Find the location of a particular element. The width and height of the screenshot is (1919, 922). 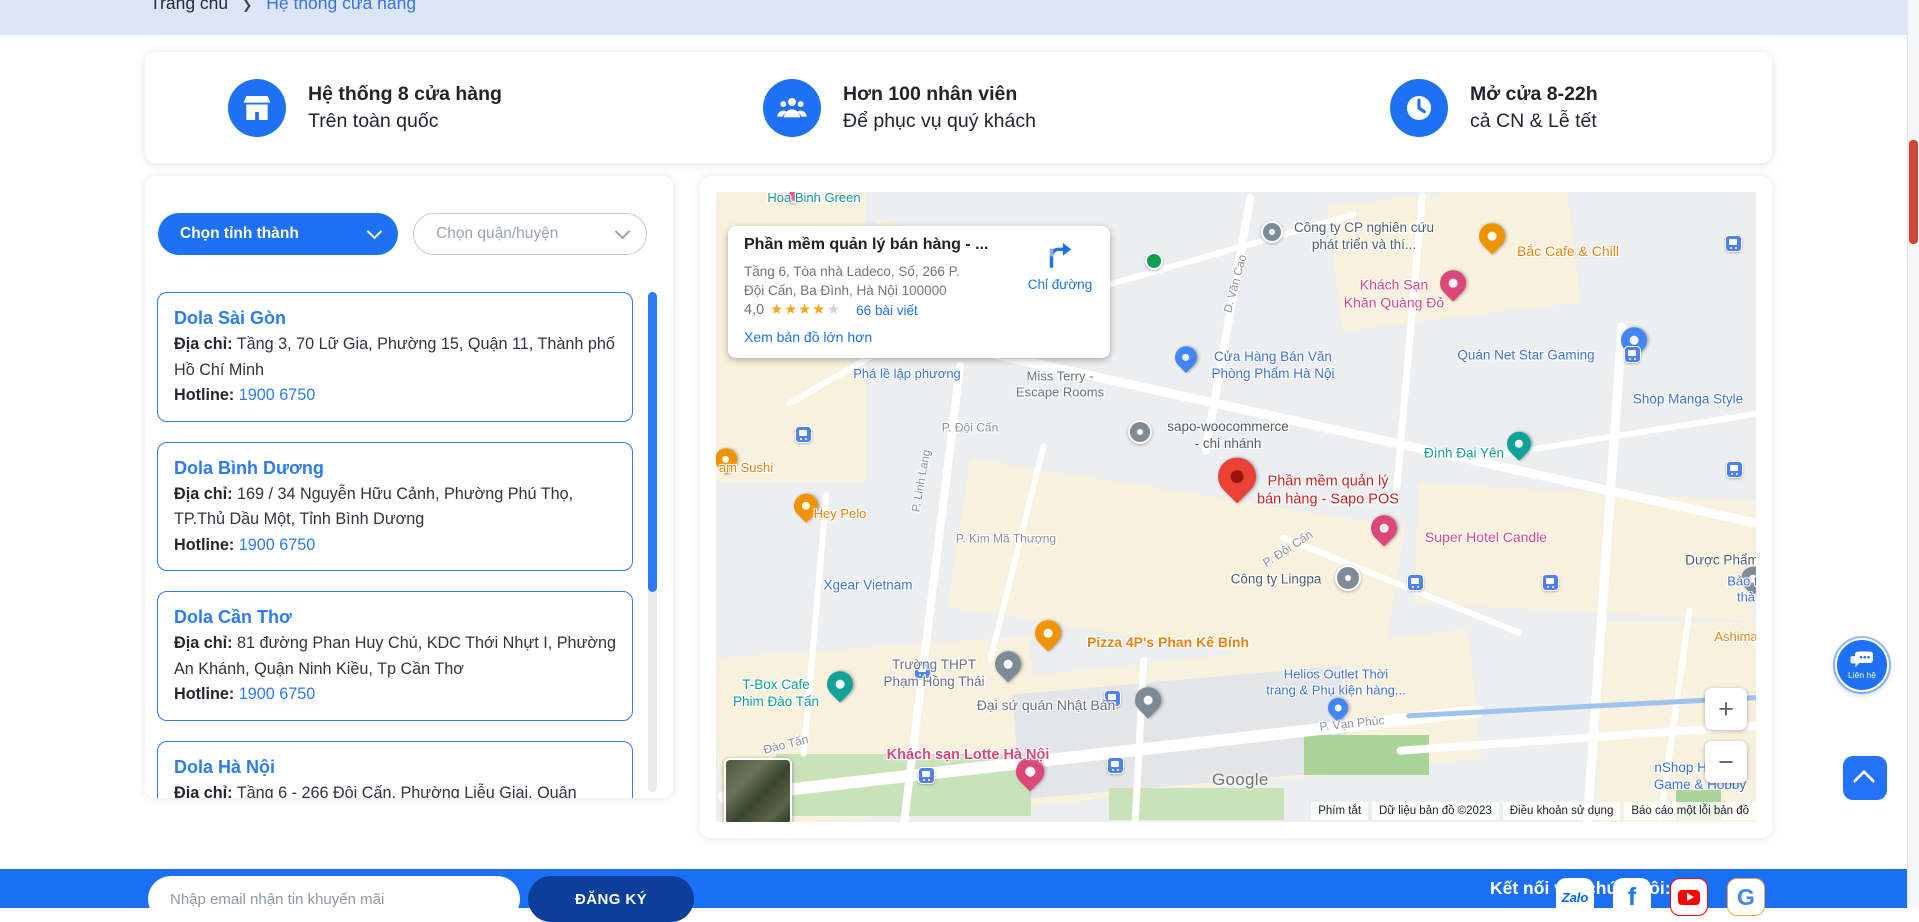

map-poi-label: Phá lề lập phương is located at coordinates (907, 373).